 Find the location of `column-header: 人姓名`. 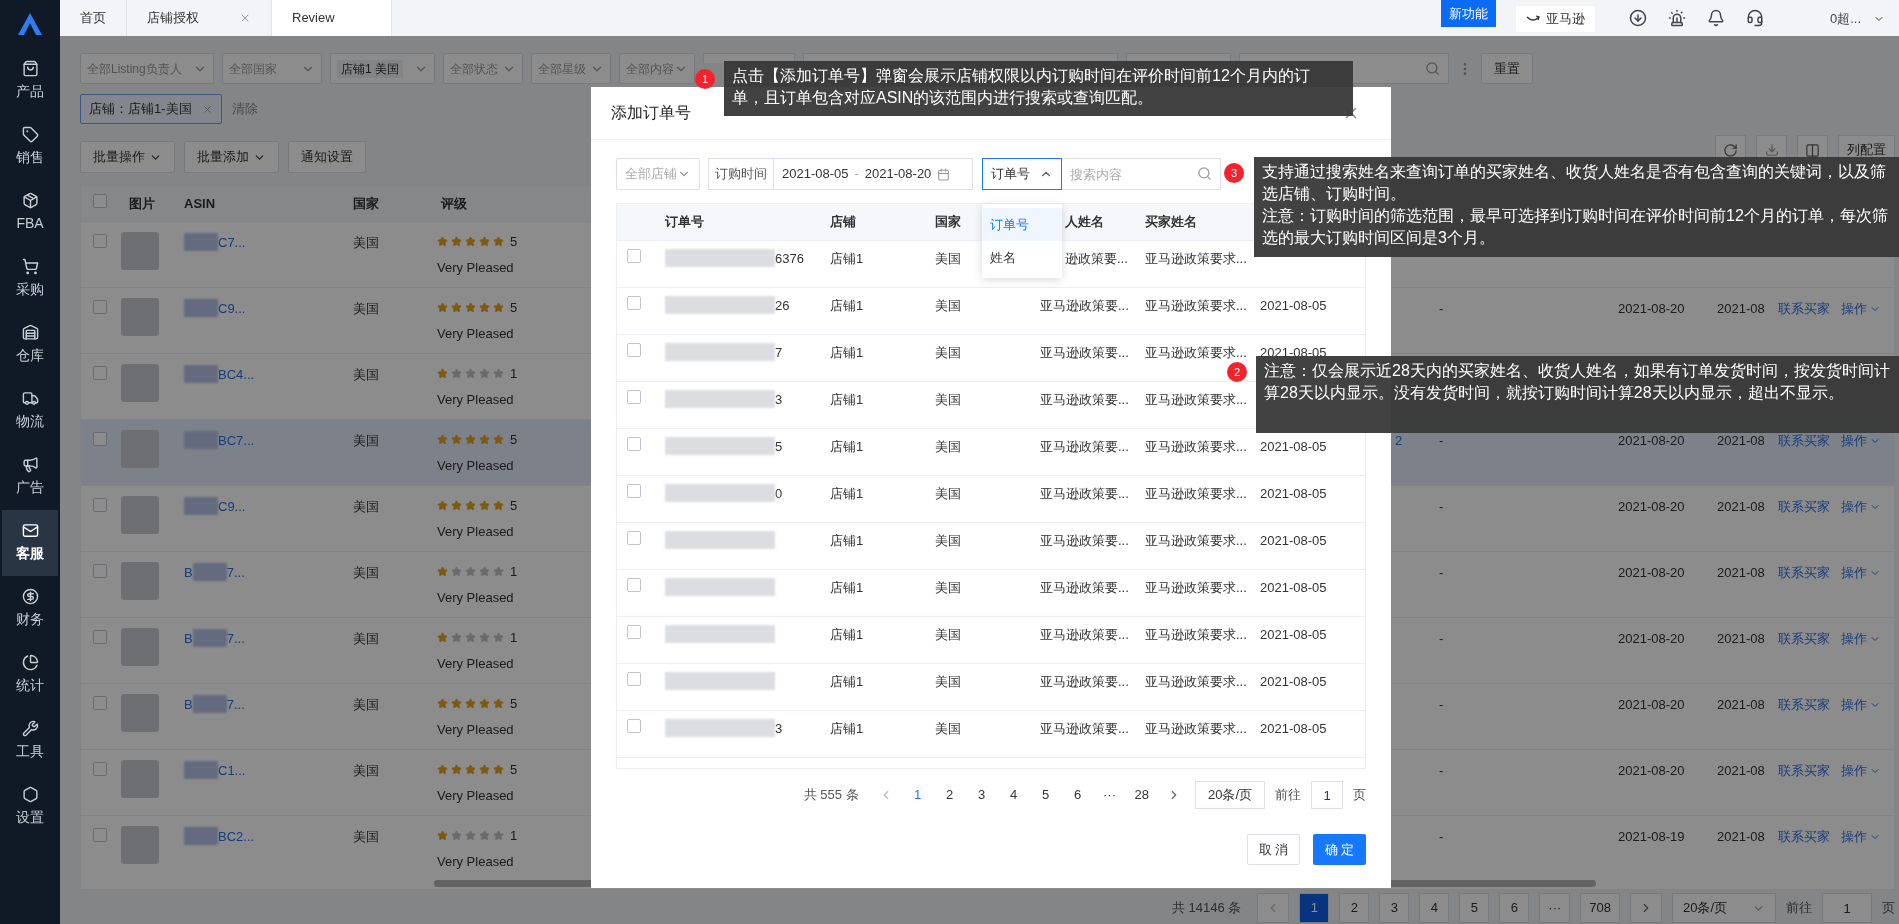

column-header: 人姓名 is located at coordinates (1084, 222).